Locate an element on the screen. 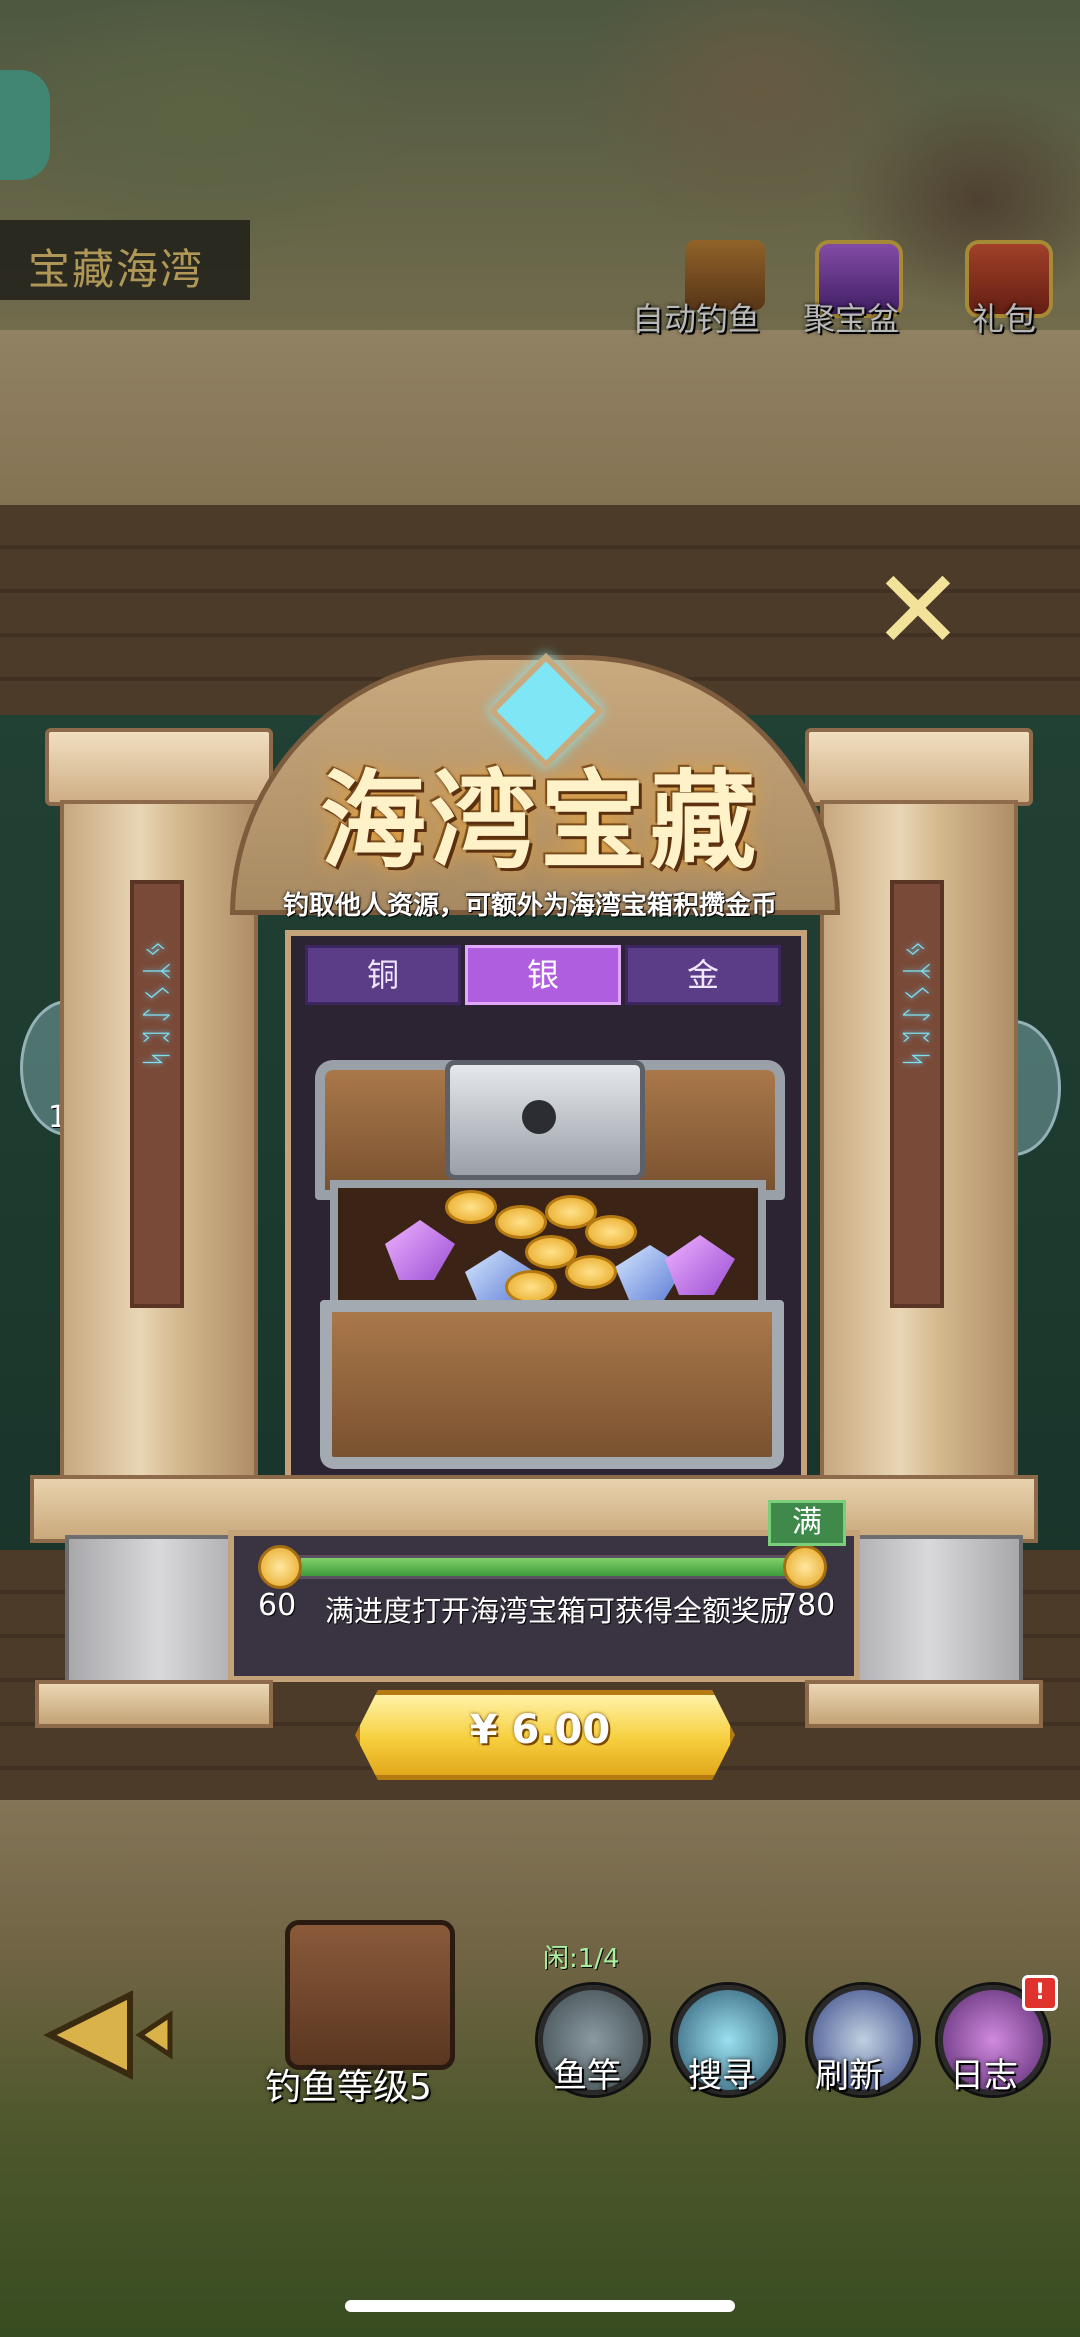 This screenshot has height=2337, width=1080. back-button is located at coordinates (110, 2035).